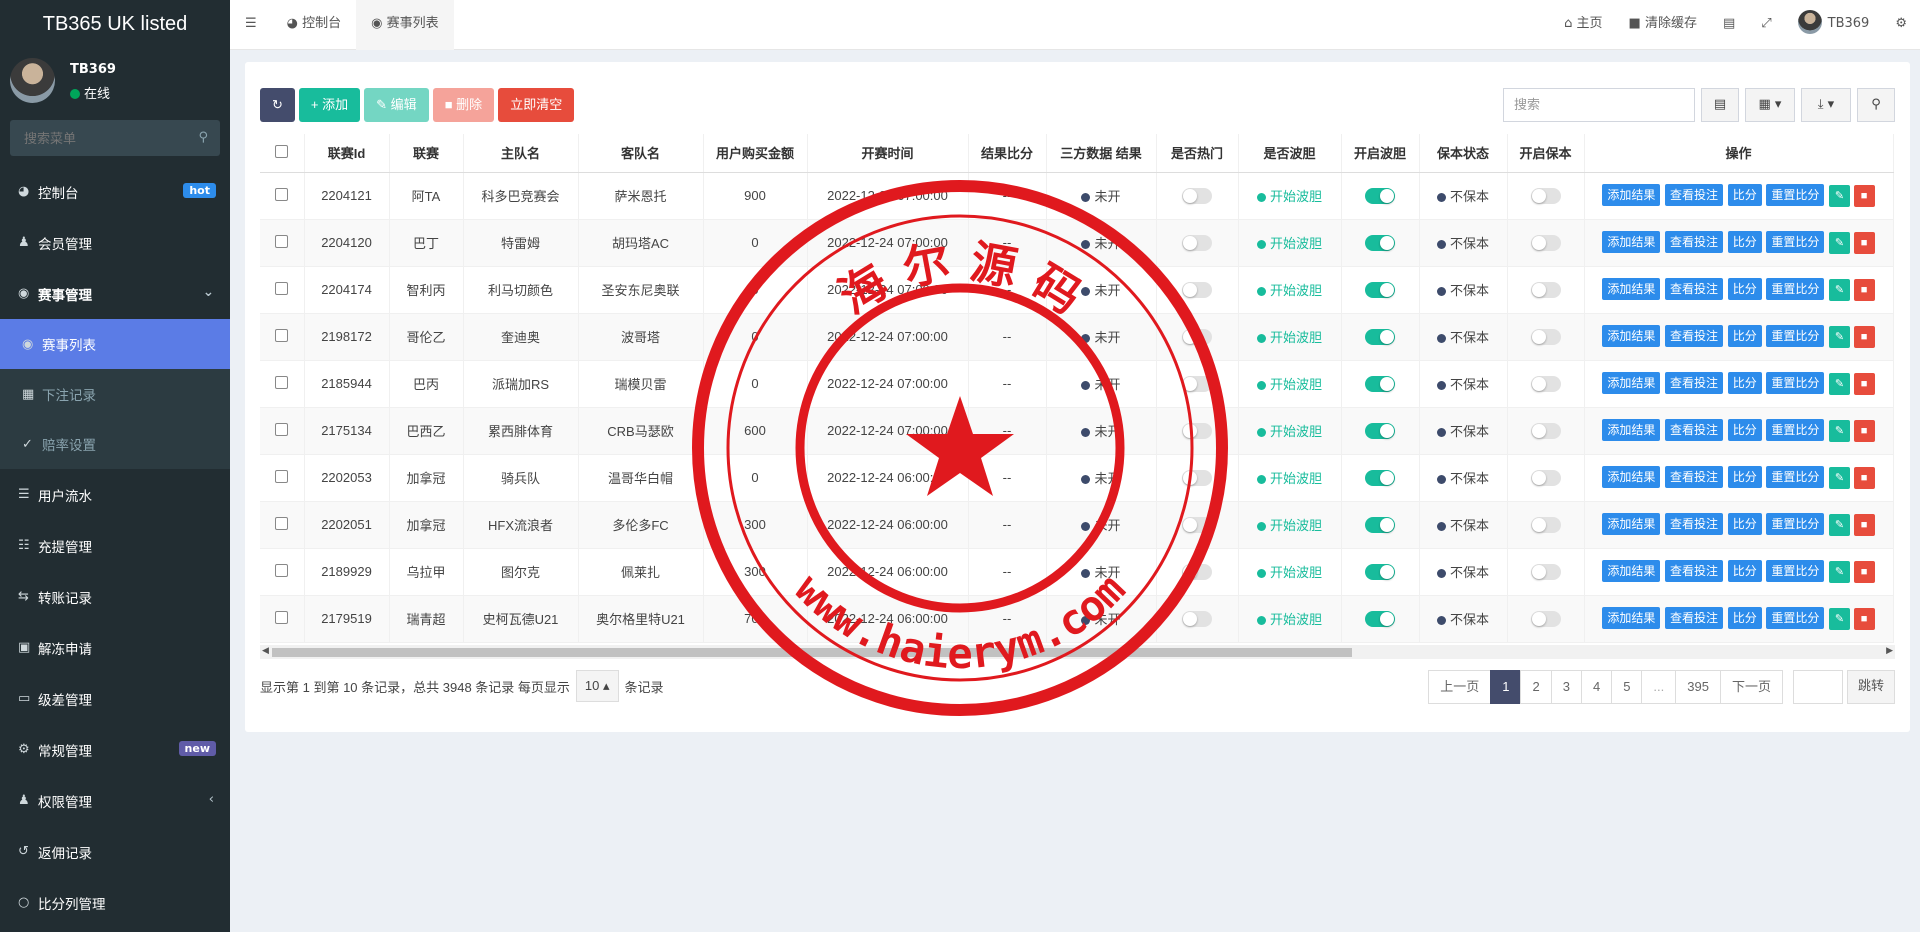 The image size is (1920, 932). Describe the element at coordinates (641, 153) in the screenshot. I see `col-header: 客队名` at that location.